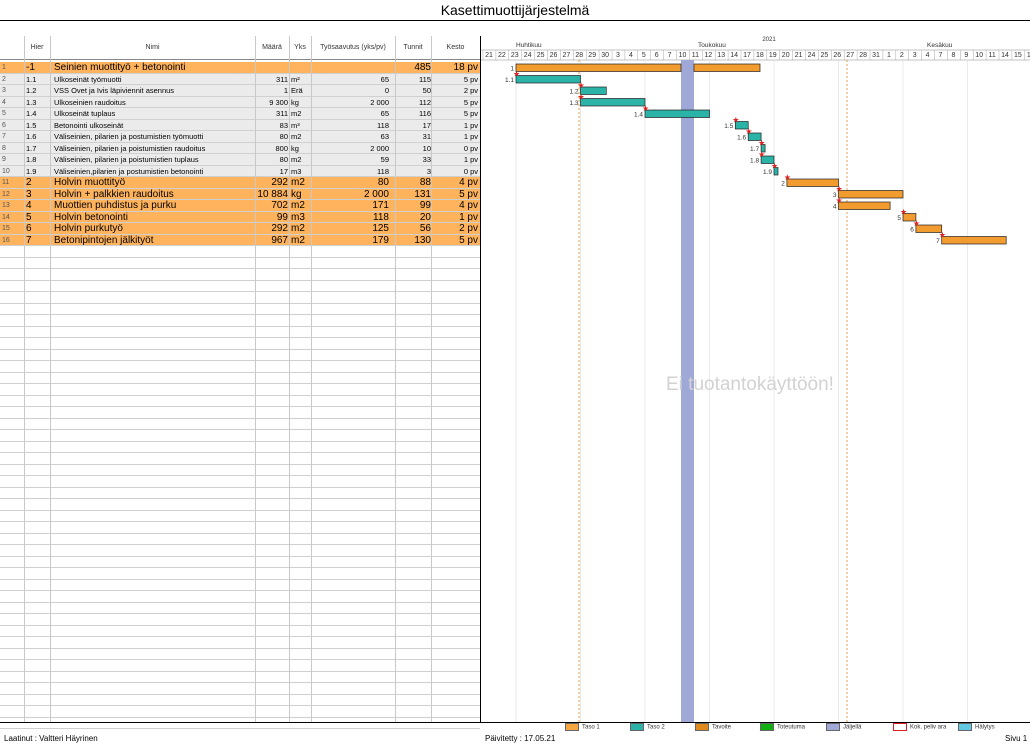  Describe the element at coordinates (29, 228) in the screenshot. I see `cell-hier: 6` at that location.